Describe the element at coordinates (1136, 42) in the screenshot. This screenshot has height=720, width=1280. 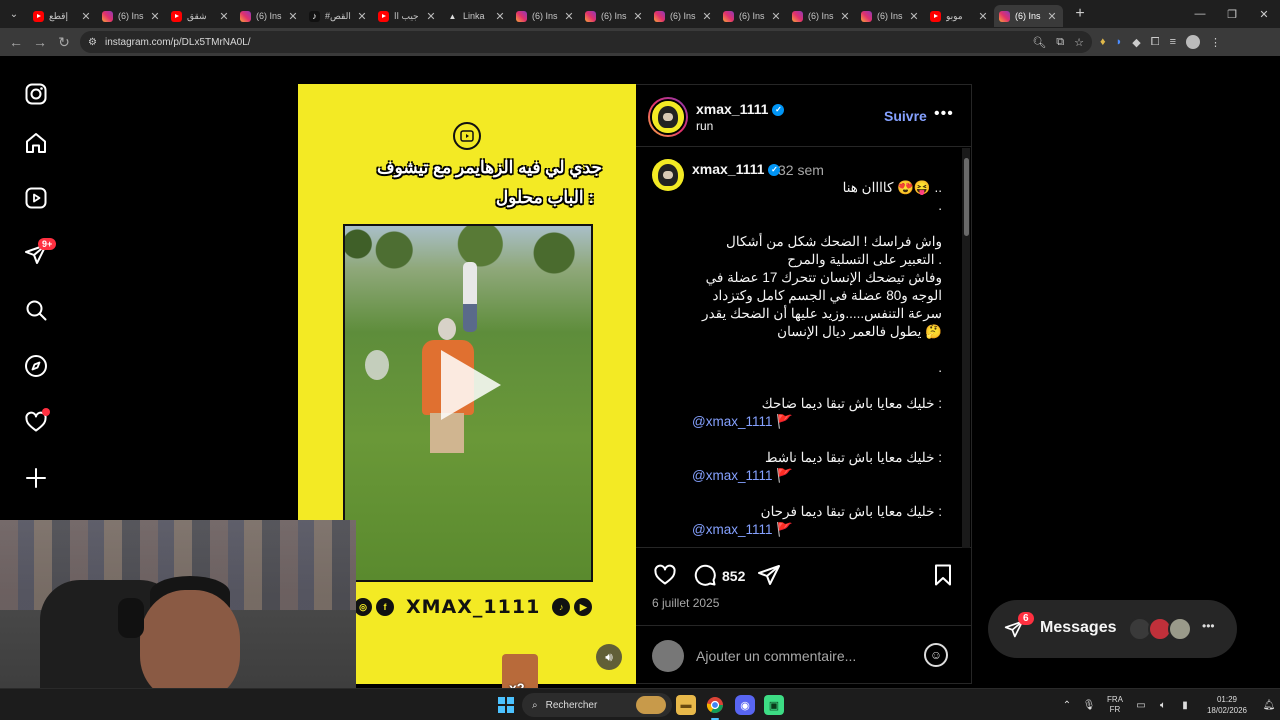
I see `extension-icon: ◆` at that location.